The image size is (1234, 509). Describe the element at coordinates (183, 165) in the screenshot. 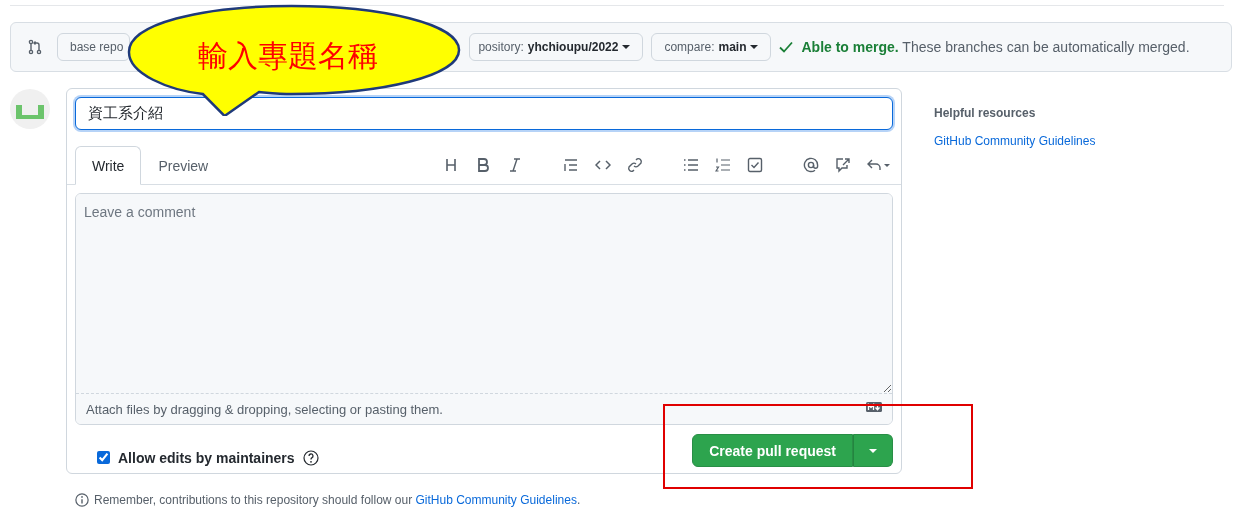

I see `editor-tab: Preview` at that location.